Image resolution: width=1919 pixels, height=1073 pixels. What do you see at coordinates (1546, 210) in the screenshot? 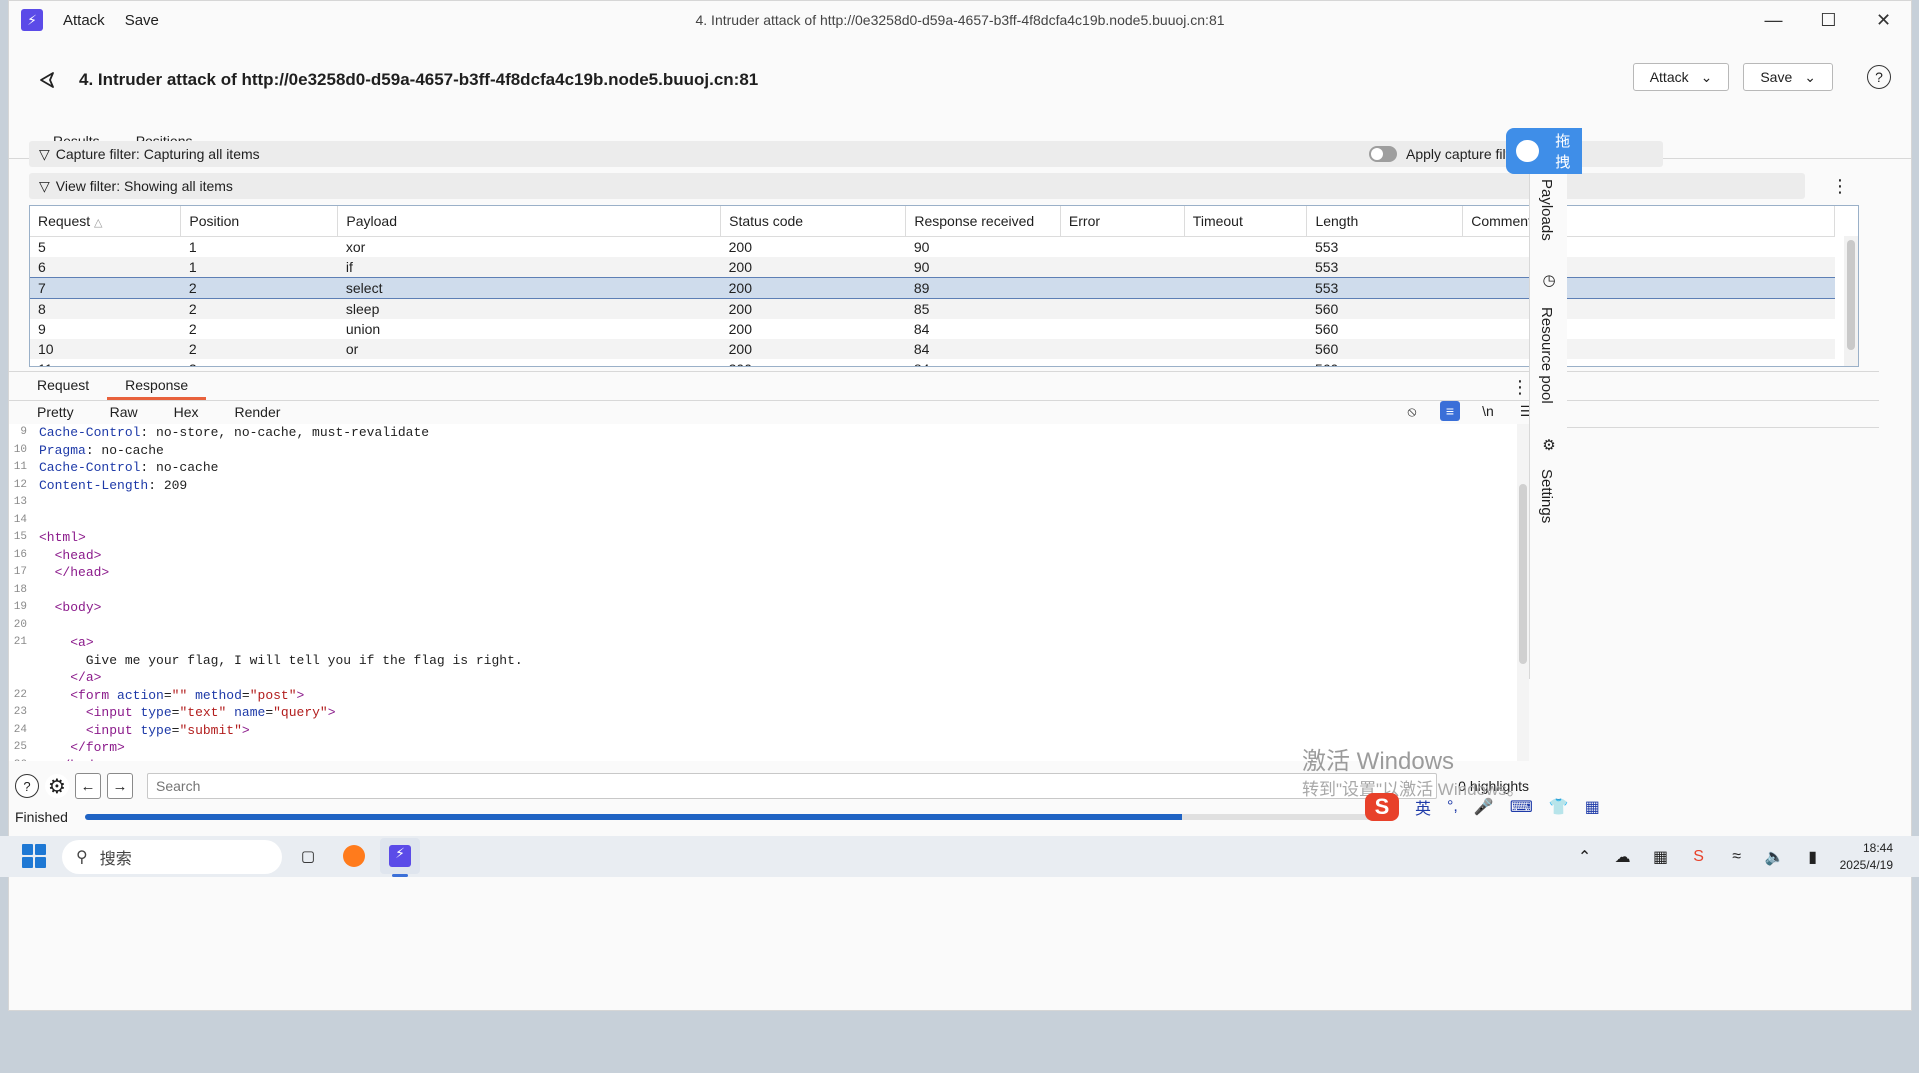
I see `side-tab-payloads: Payloads` at bounding box center [1546, 210].